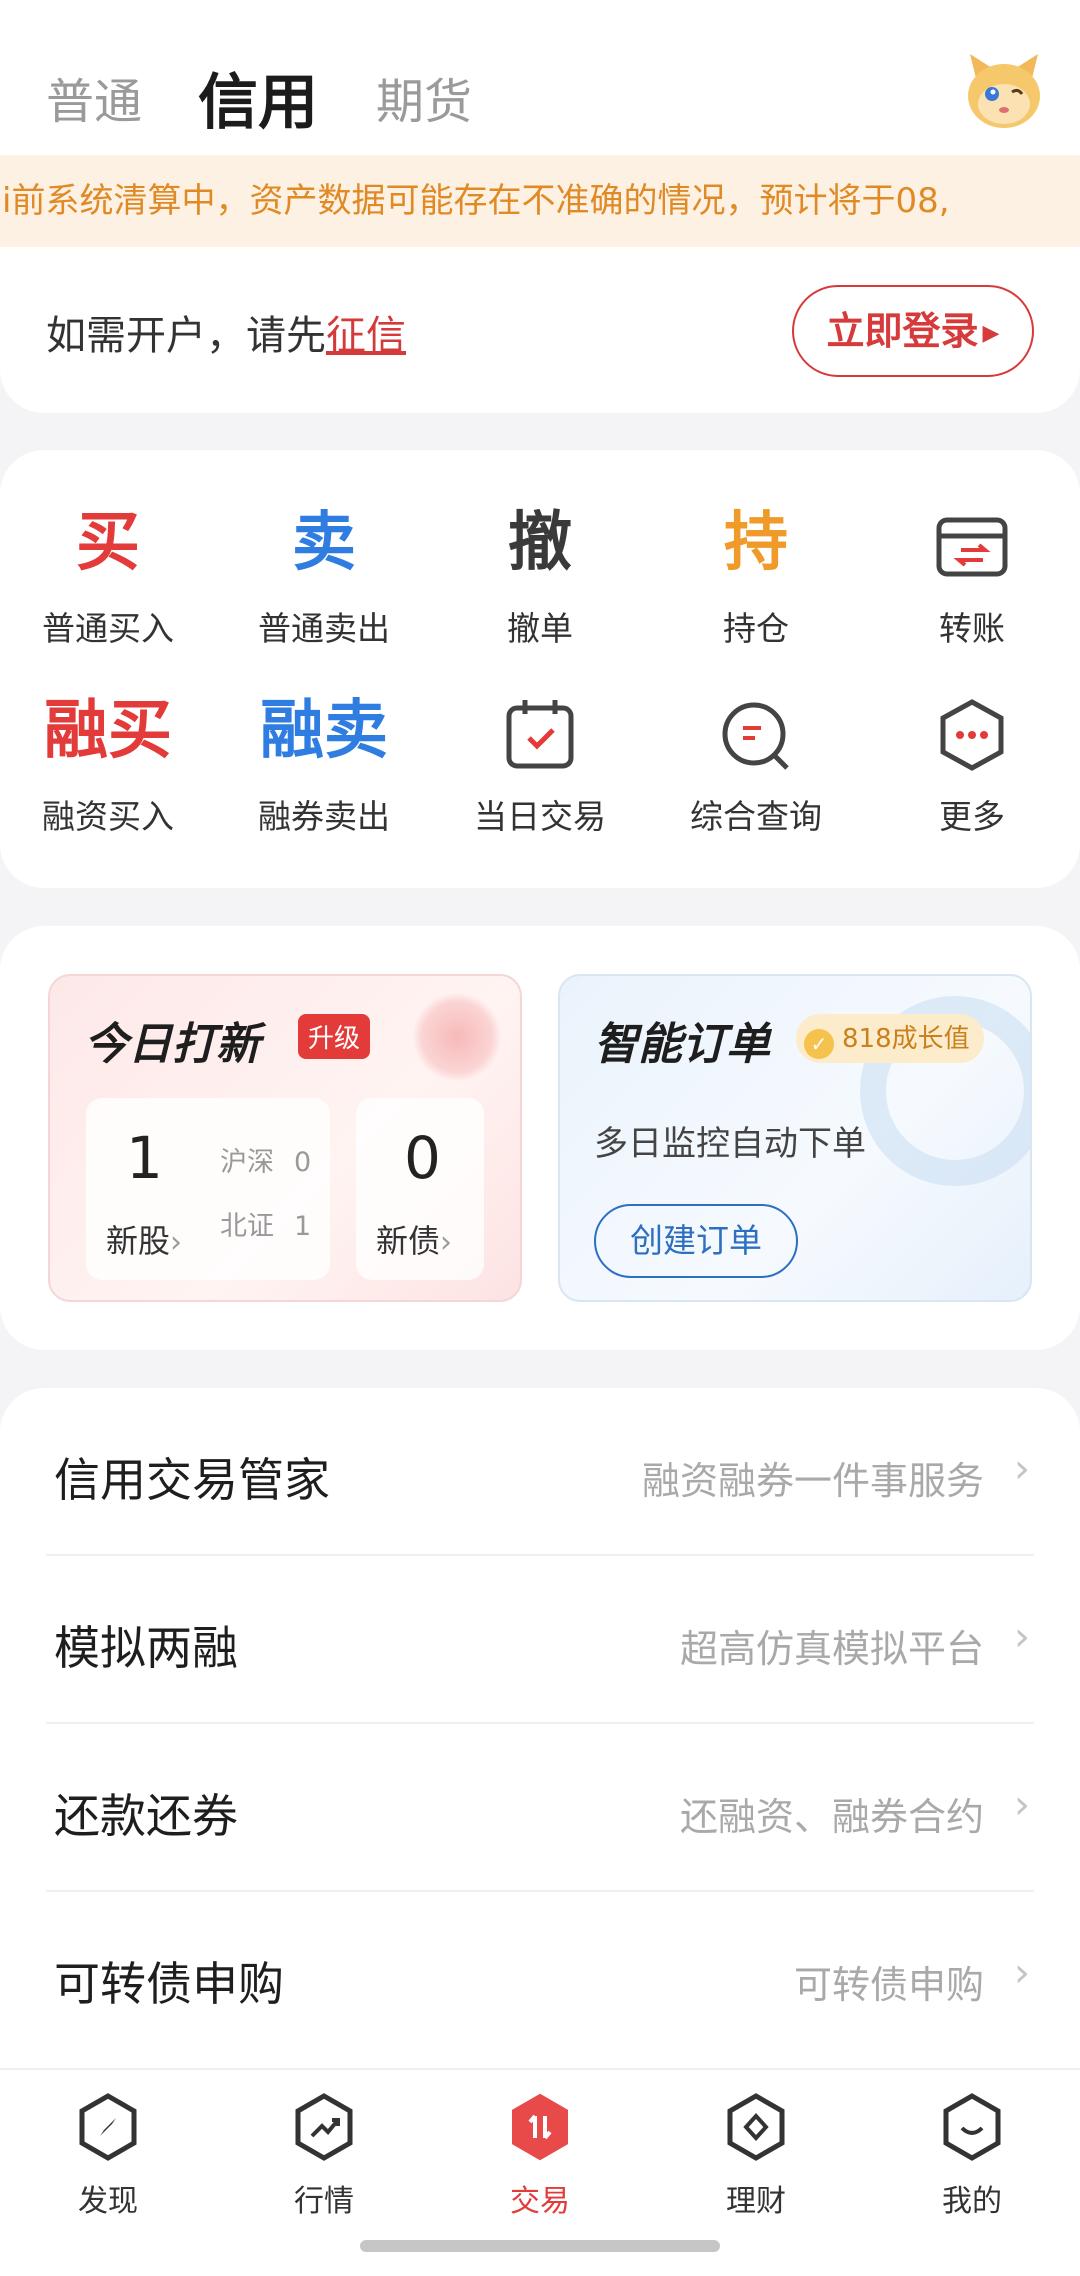 The height and width of the screenshot is (2276, 1080). What do you see at coordinates (108, 628) in the screenshot?
I see `action-label: 普通买入` at bounding box center [108, 628].